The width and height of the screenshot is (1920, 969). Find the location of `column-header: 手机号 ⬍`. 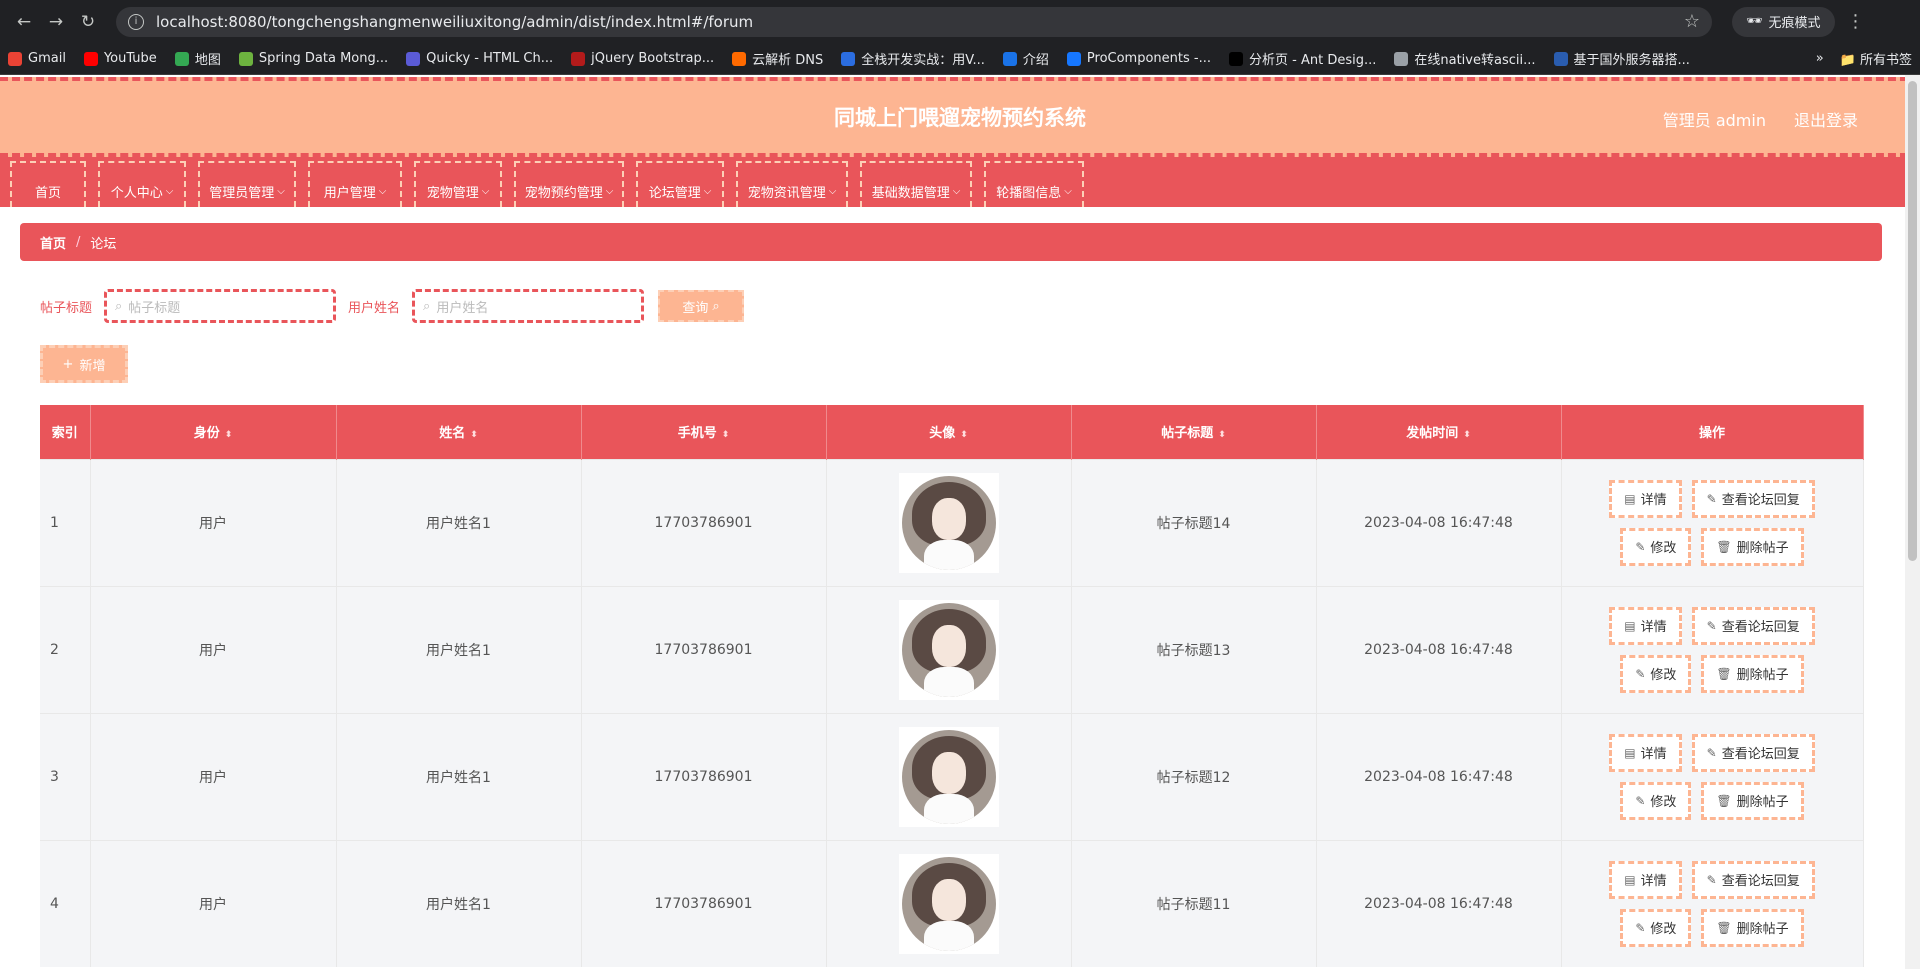

column-header: 手机号 ⬍ is located at coordinates (704, 432).